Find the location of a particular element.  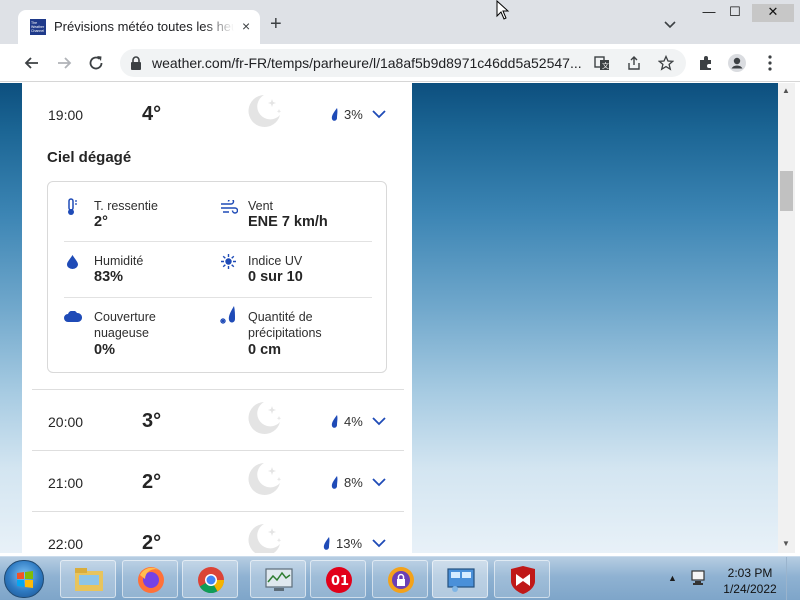

hour-precip: 13% is located at coordinates (349, 543).